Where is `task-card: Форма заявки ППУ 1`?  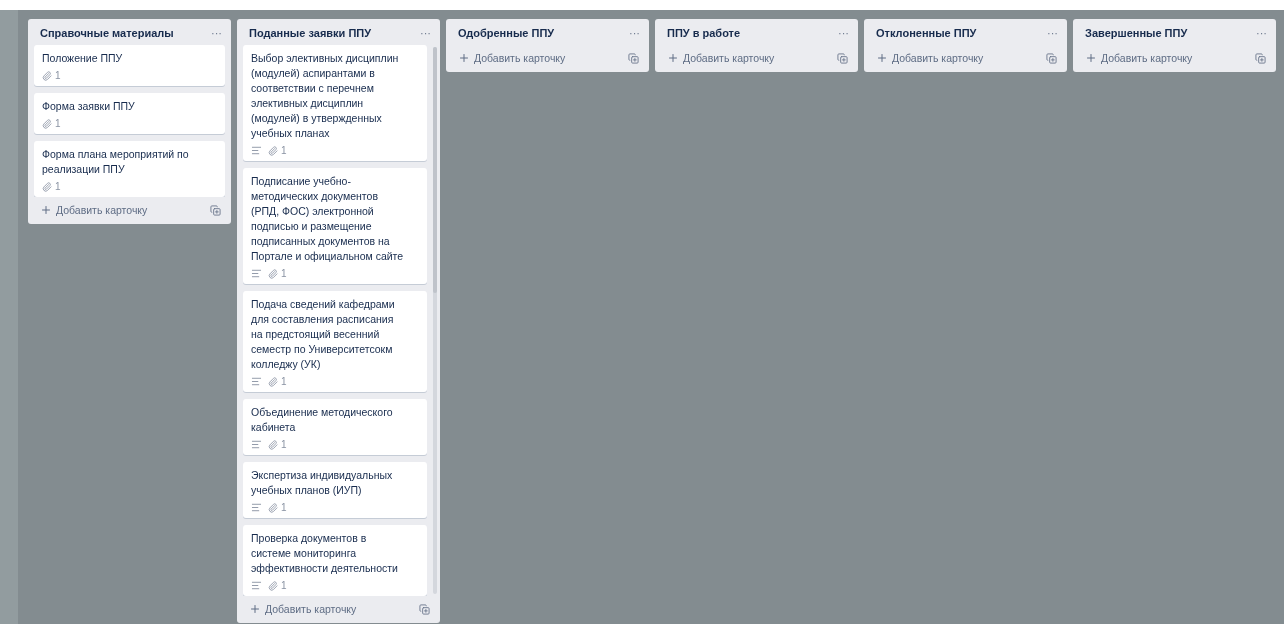
task-card: Форма заявки ППУ 1 is located at coordinates (129, 113).